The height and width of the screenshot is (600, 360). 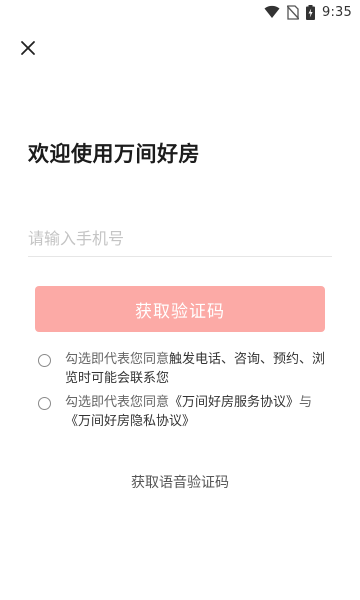 What do you see at coordinates (130, 421) in the screenshot?
I see `privacy-agreement-link: 《万间好房隐私协议》` at bounding box center [130, 421].